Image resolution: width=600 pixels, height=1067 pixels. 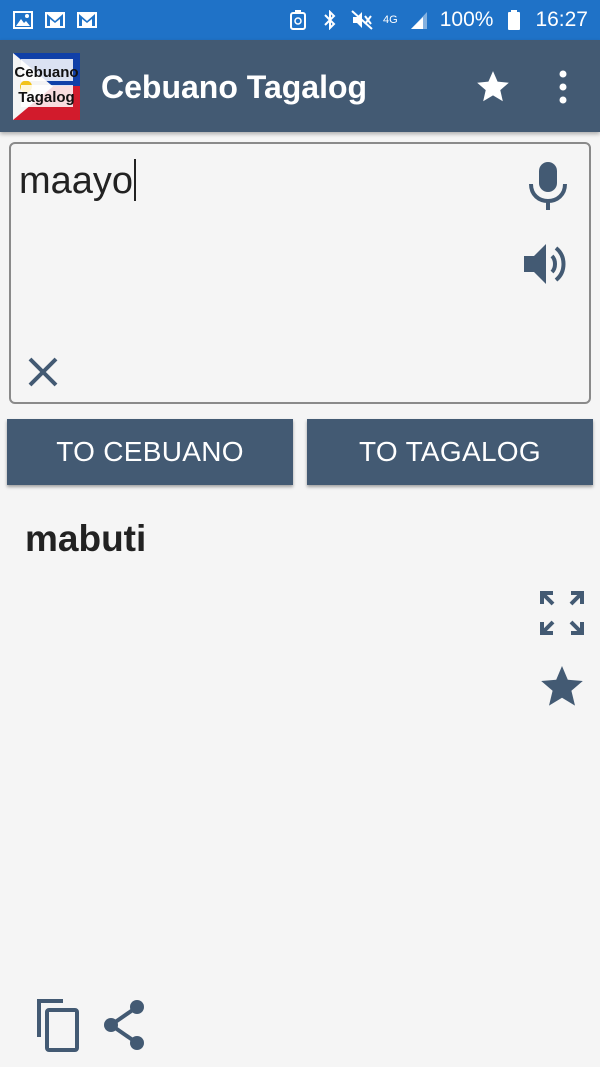 I want to click on battery-percent: 100%, so click(x=466, y=19).